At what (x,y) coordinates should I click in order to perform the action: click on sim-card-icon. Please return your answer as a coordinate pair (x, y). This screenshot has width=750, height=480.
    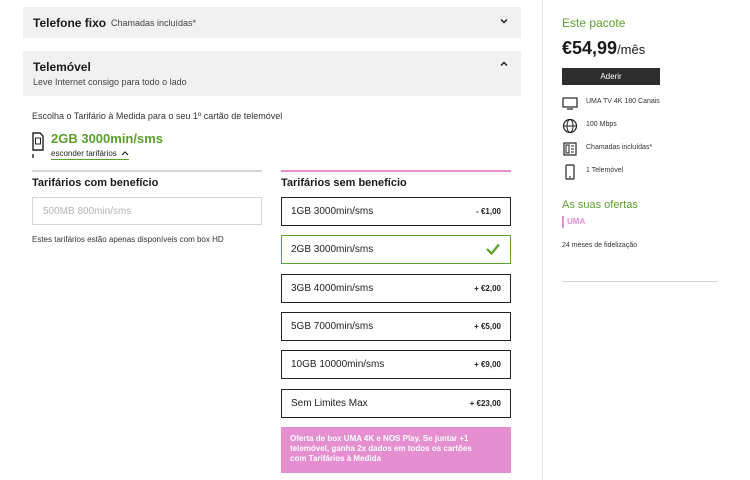
    Looking at the image, I should click on (38, 145).